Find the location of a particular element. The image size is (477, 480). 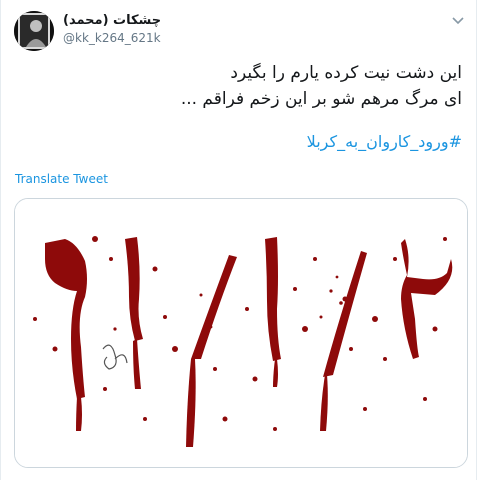

hashtag-link: #ورود_کاروان_به_کربلا is located at coordinates (384, 141).